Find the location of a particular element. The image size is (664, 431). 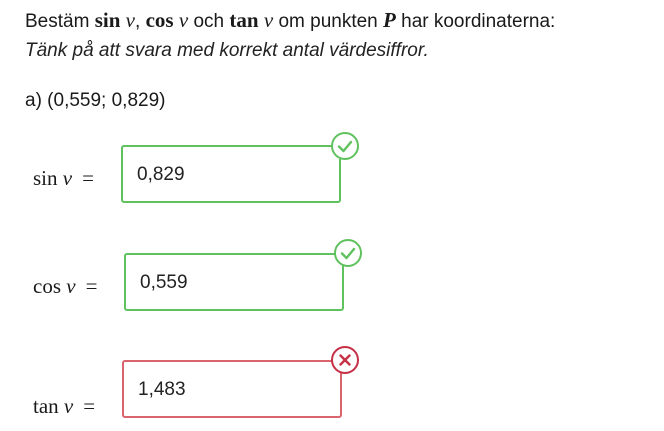

tan-answer-field: 1,483 is located at coordinates (232, 389).